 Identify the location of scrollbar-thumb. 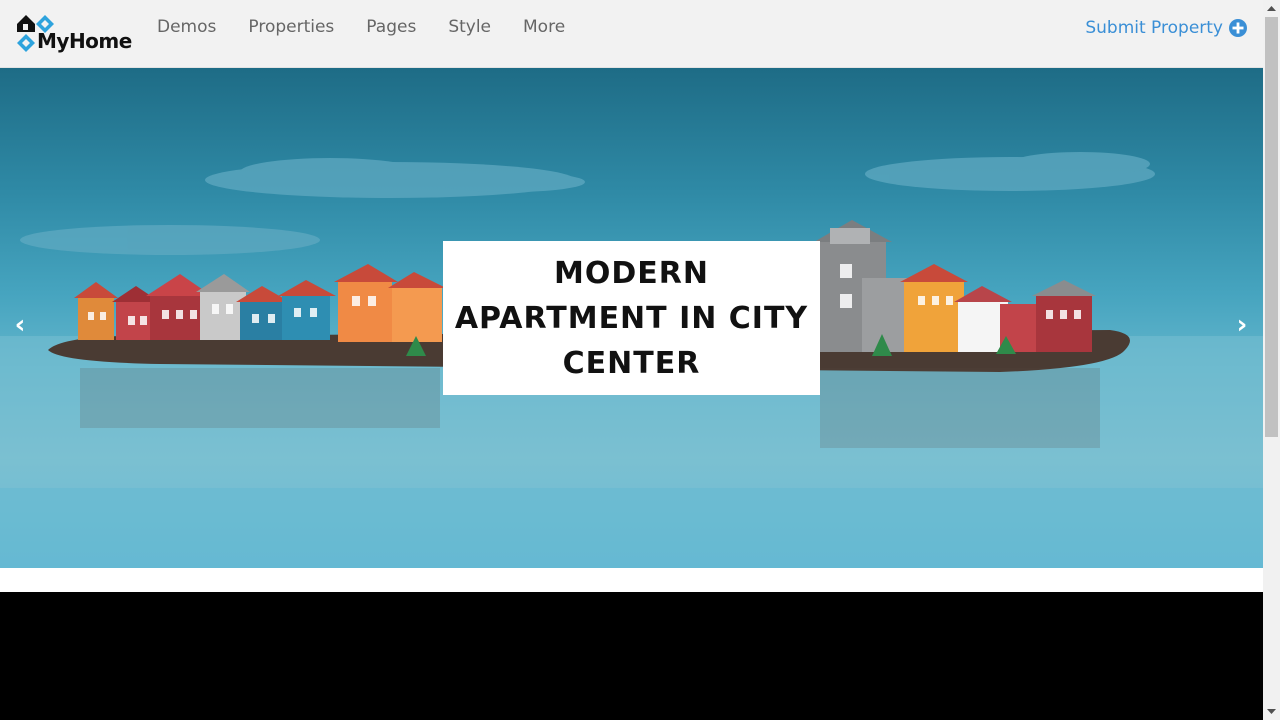
(1271, 227).